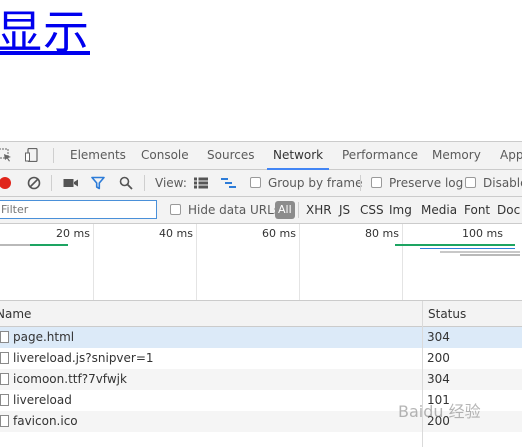 The width and height of the screenshot is (522, 447). What do you see at coordinates (456, 155) in the screenshot?
I see `tab-memory: Memory` at bounding box center [456, 155].